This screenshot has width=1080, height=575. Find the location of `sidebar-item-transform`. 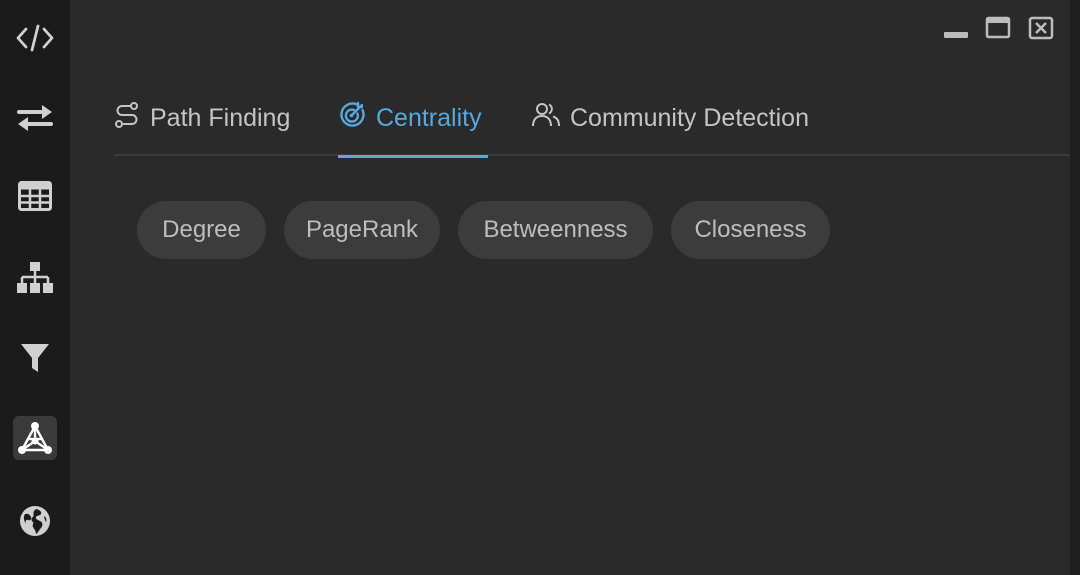

sidebar-item-transform is located at coordinates (35, 118).